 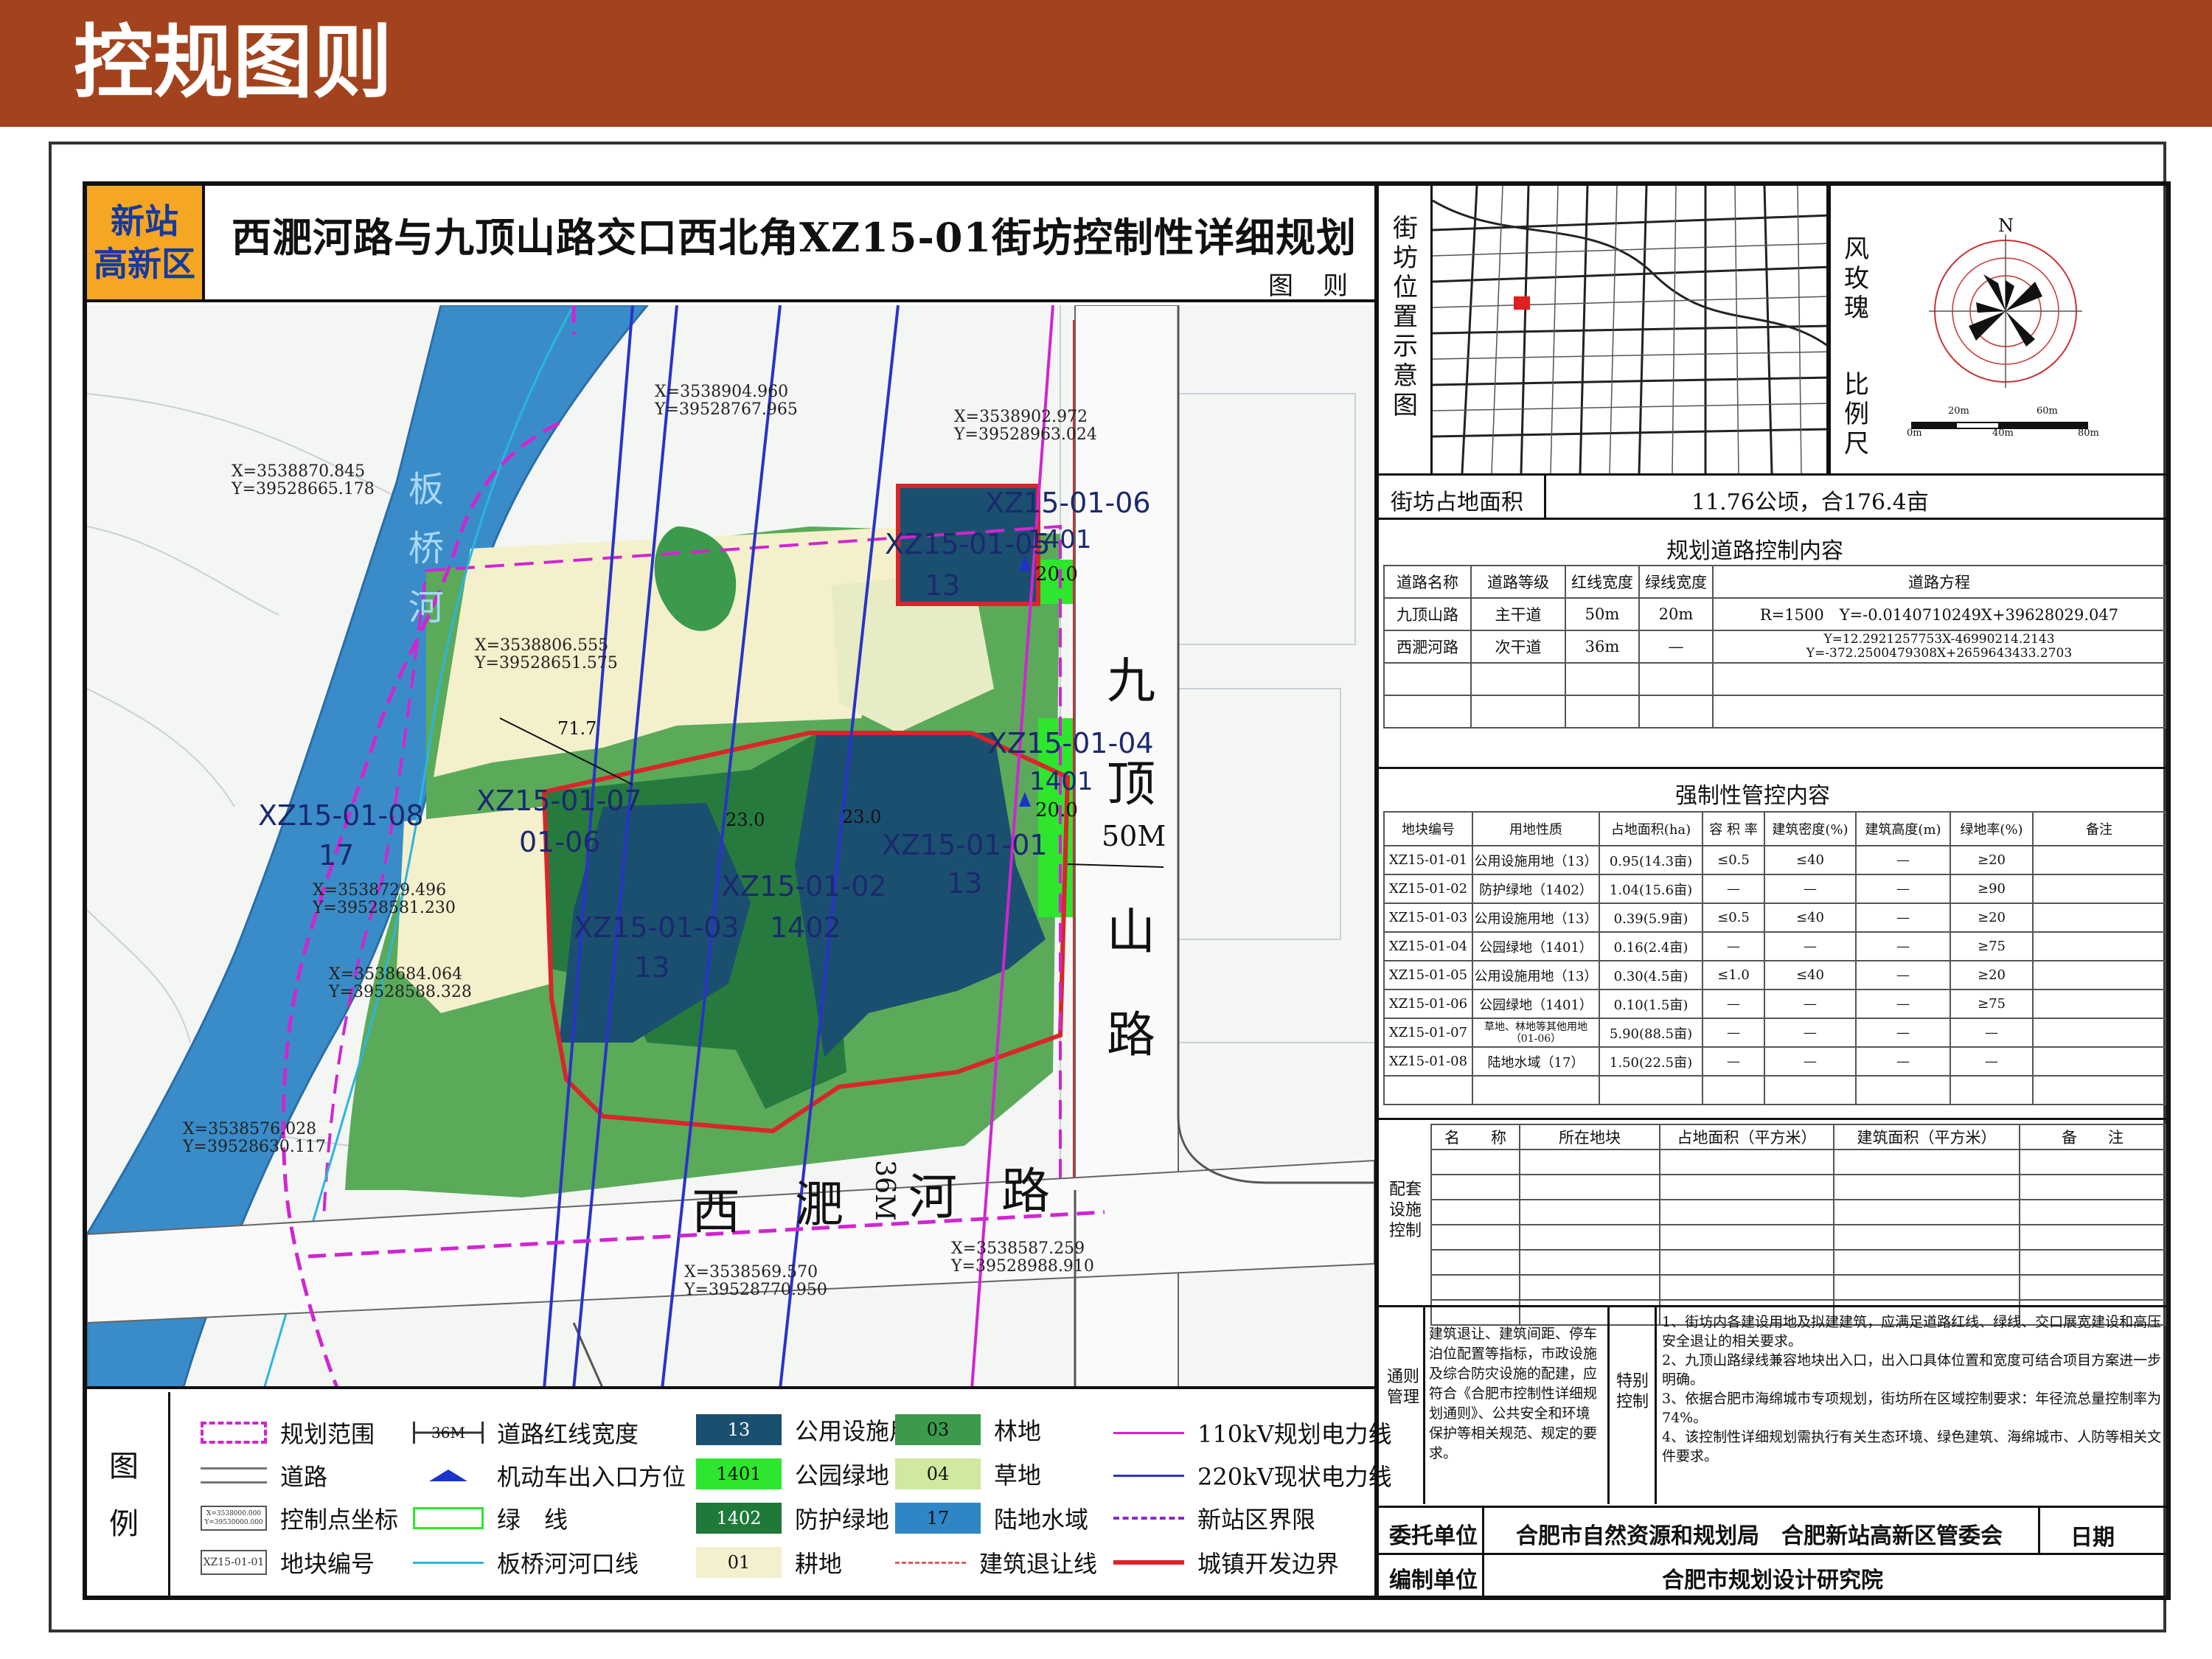 What do you see at coordinates (1405, 1210) in the screenshot?
I see `facilities-label: 配套 设施 控制` at bounding box center [1405, 1210].